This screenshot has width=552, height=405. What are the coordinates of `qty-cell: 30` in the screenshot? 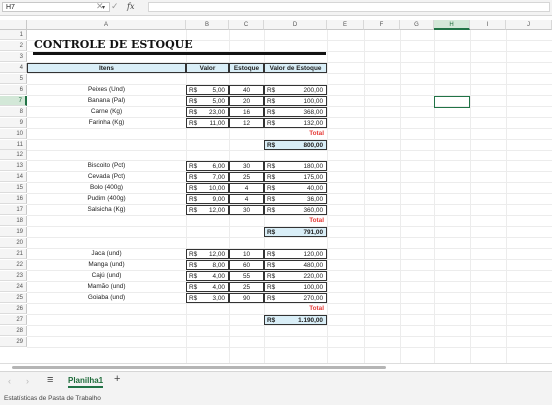 It's located at (246, 166).